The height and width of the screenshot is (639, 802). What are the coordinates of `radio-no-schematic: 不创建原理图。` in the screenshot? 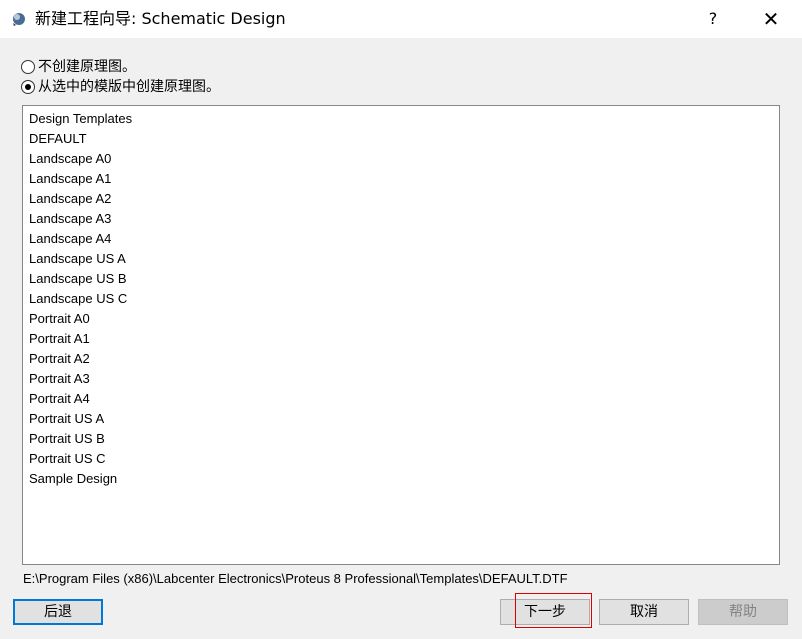 It's located at (78, 67).